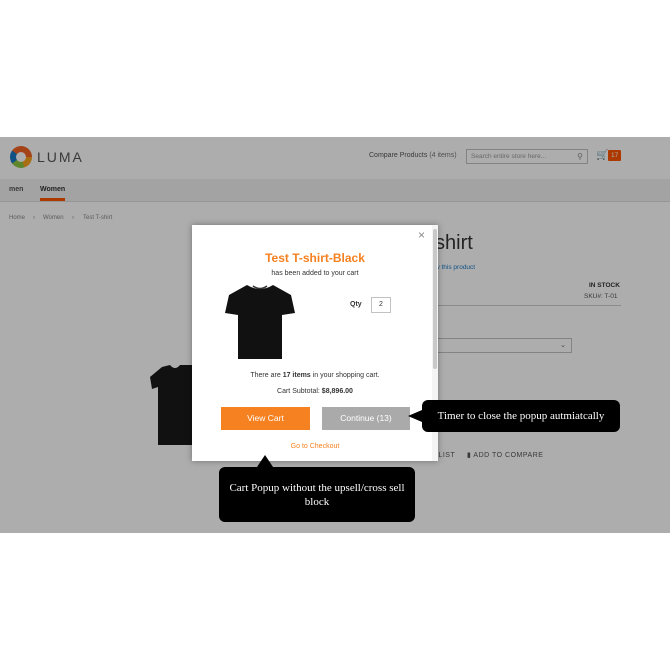 This screenshot has height=670, width=670. Describe the element at coordinates (265, 418) in the screenshot. I see `view-cart-button: View Cart` at that location.